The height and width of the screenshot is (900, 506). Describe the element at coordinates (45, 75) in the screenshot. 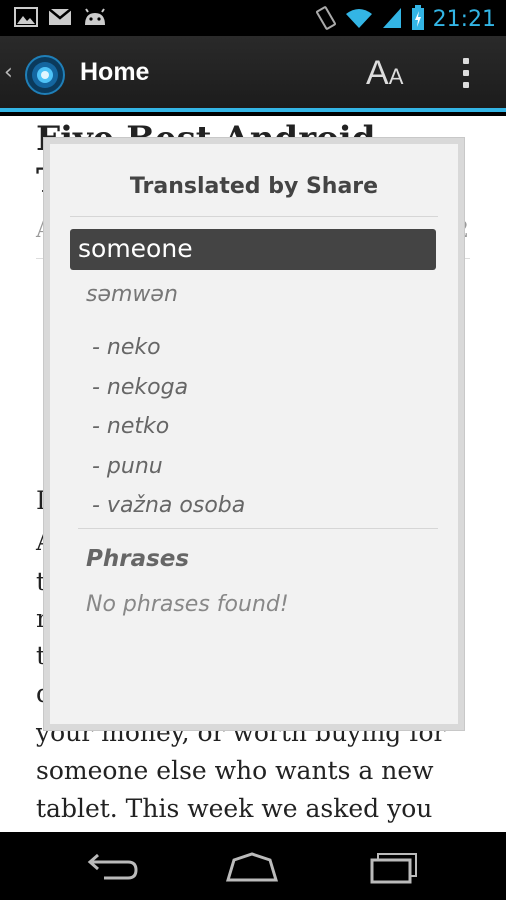

I see `app-logo-icon` at that location.